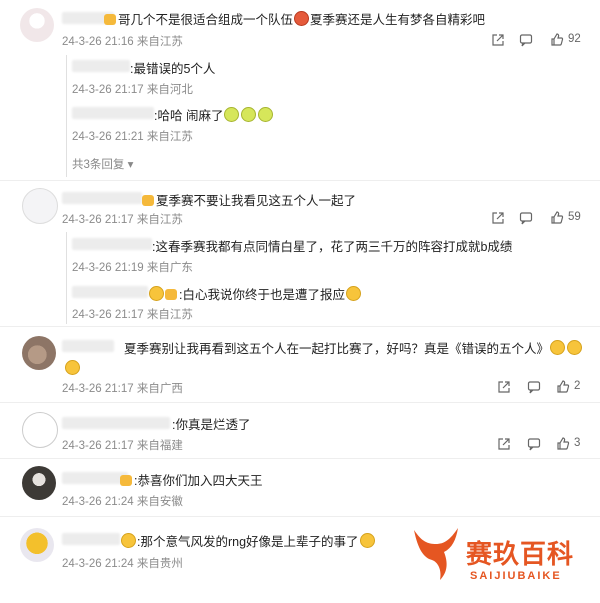  What do you see at coordinates (436, 554) in the screenshot?
I see `watermark-logo-icon` at bounding box center [436, 554].